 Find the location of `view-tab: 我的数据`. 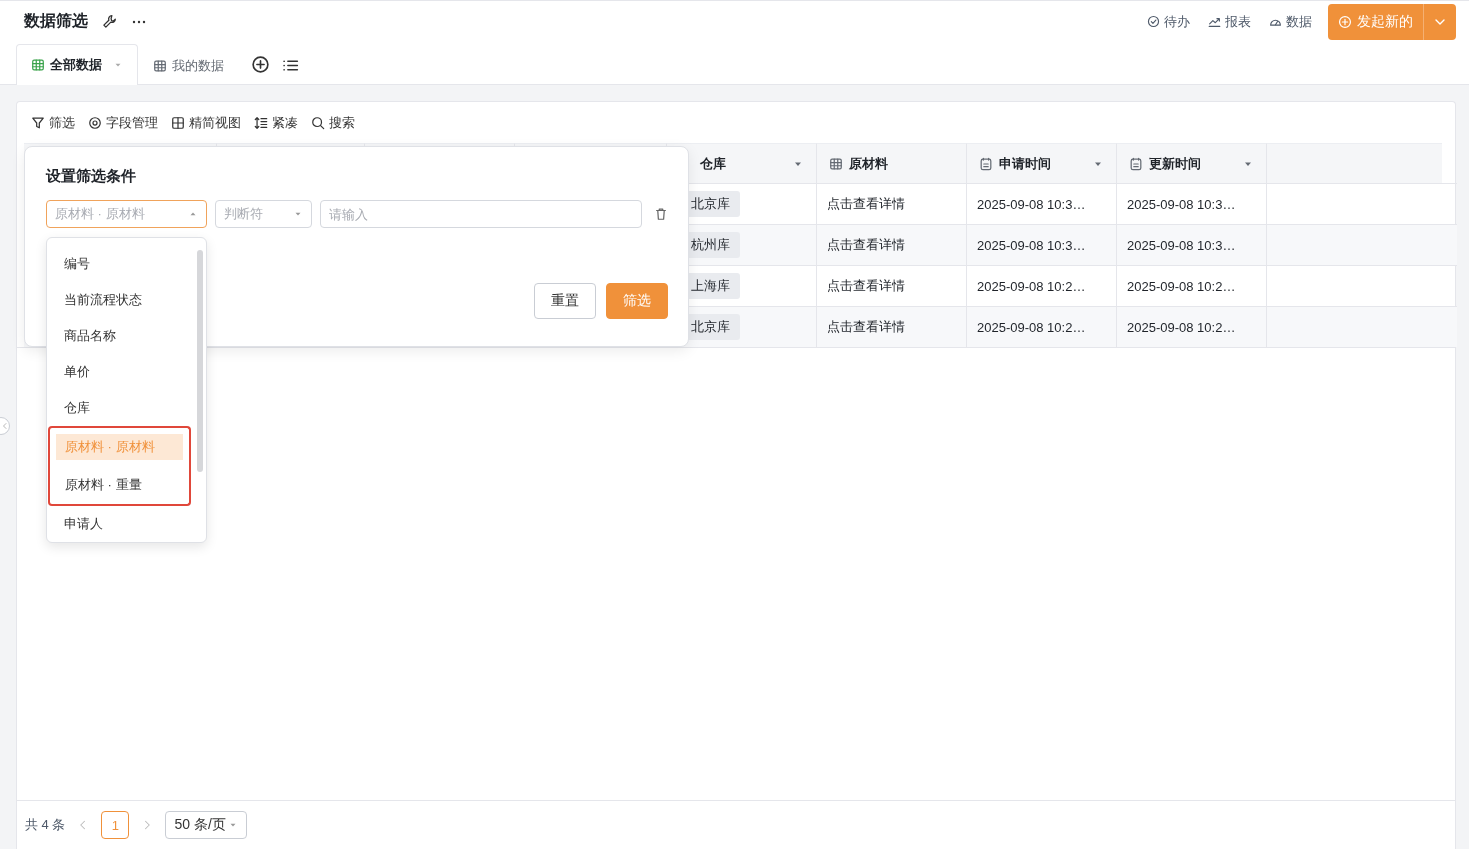

view-tab: 我的数据 is located at coordinates (188, 65).